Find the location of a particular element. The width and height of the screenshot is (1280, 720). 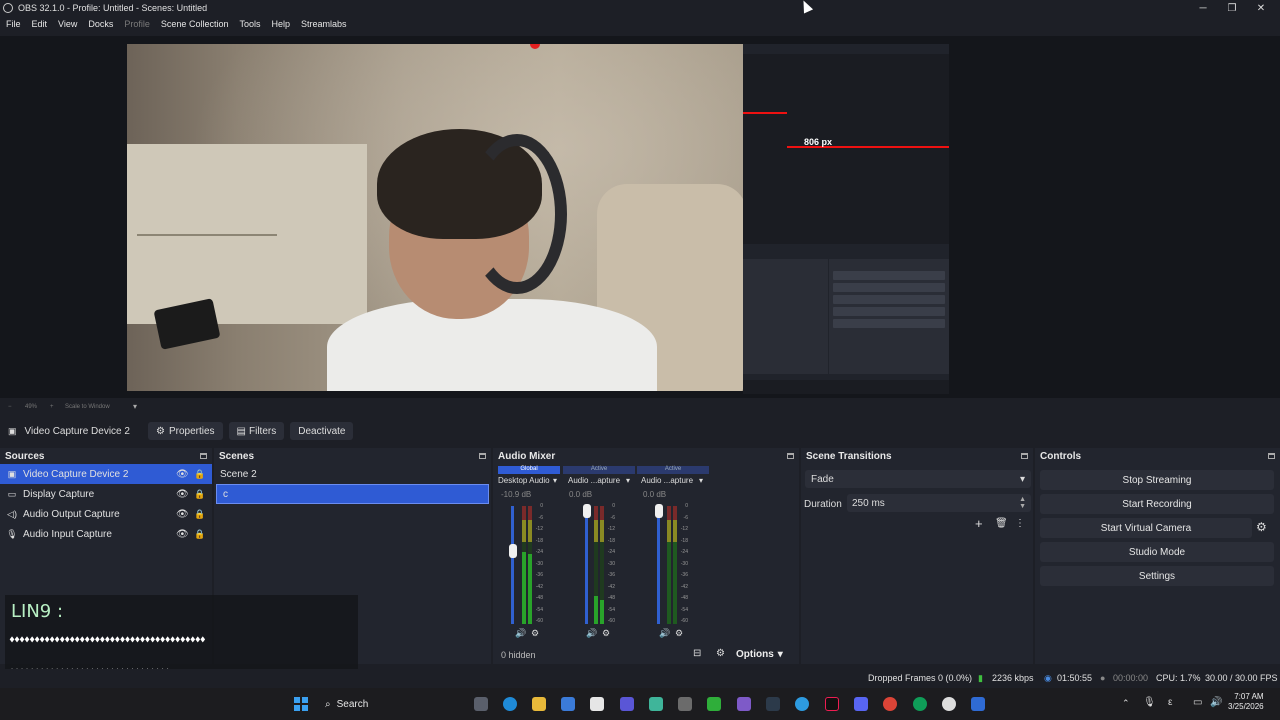

settings-app-icon is located at coordinates (685, 704).